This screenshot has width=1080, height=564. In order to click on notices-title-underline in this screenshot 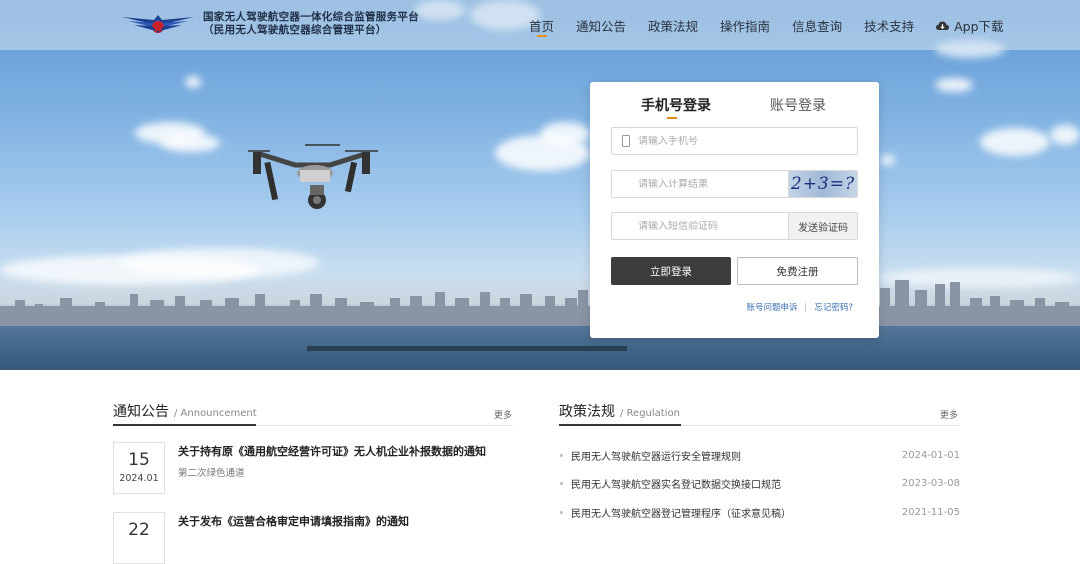, I will do `click(184, 425)`.